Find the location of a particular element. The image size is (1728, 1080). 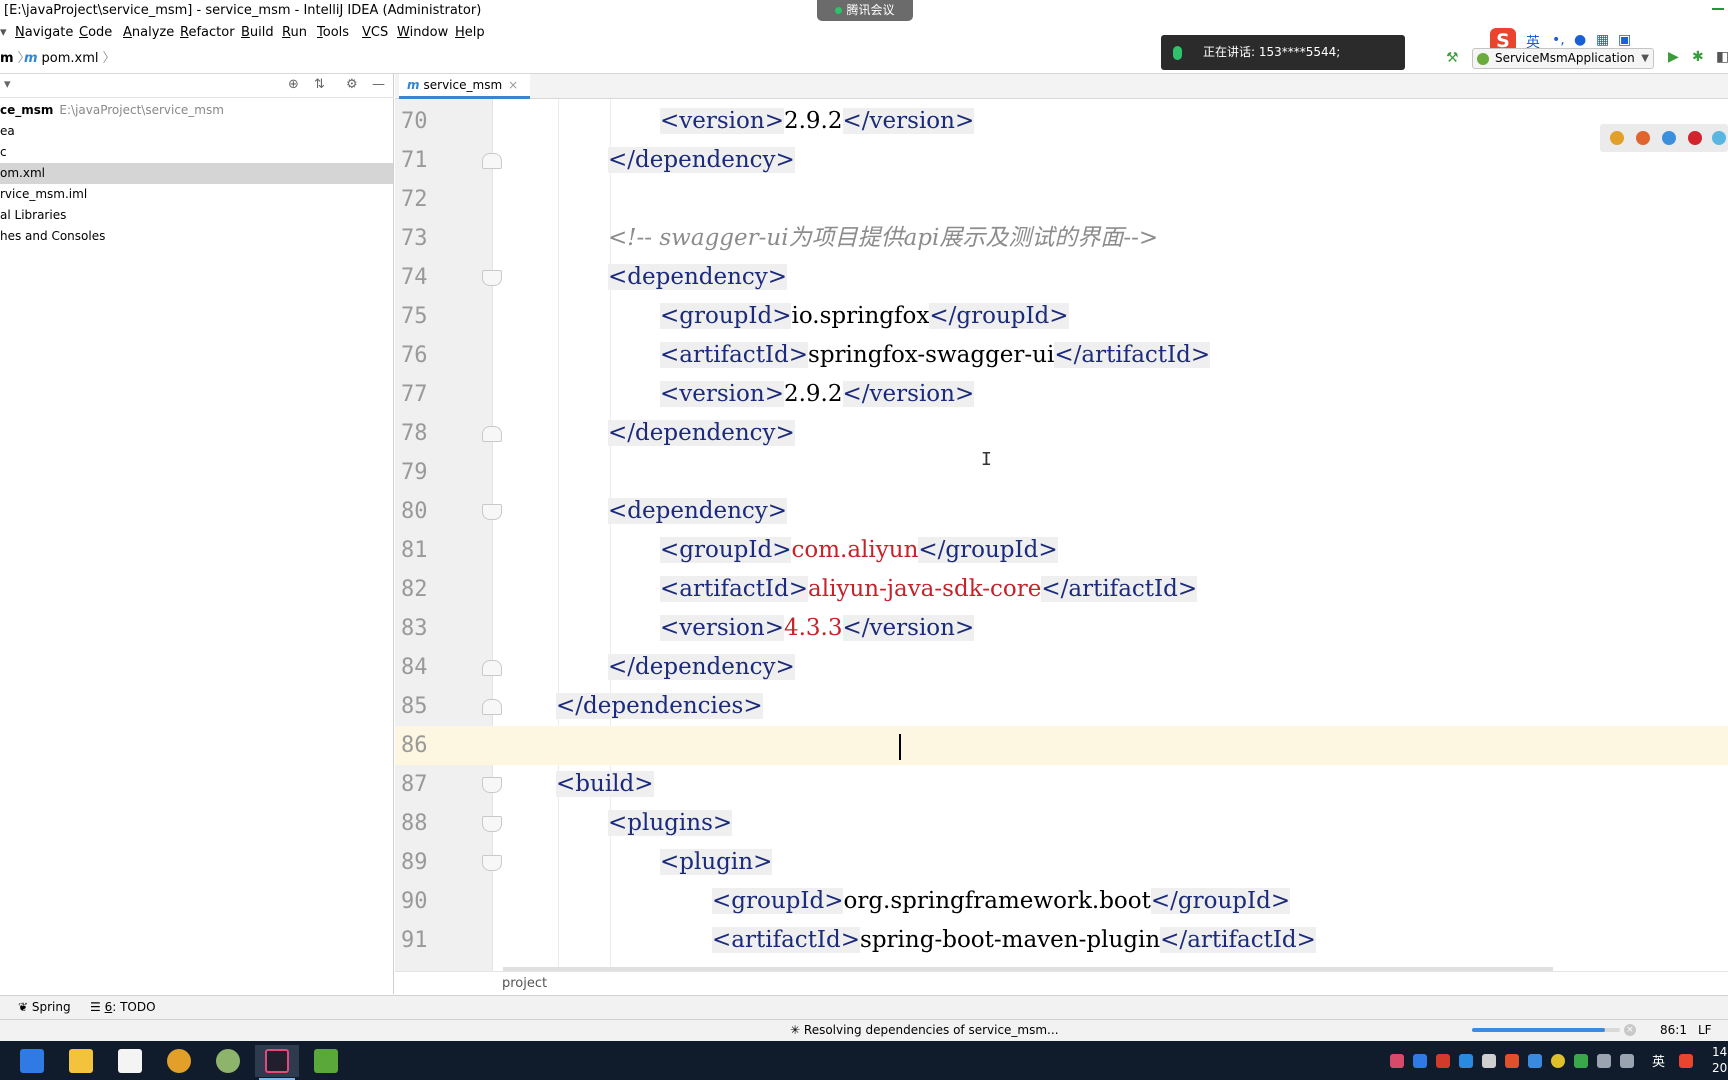

menu-build: Build is located at coordinates (257, 33).